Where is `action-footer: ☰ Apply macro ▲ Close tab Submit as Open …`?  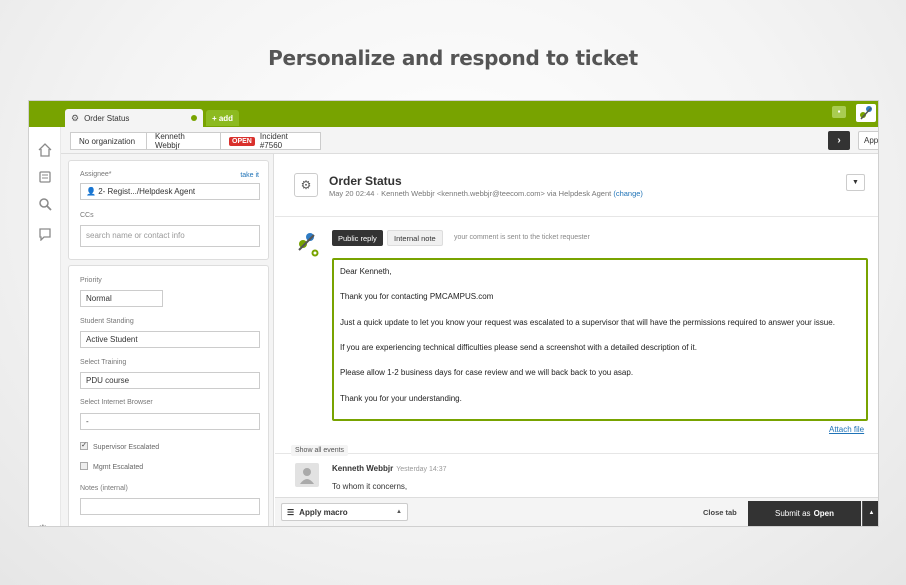
action-footer: ☰ Apply macro ▲ Close tab Submit as Open … is located at coordinates (576, 511).